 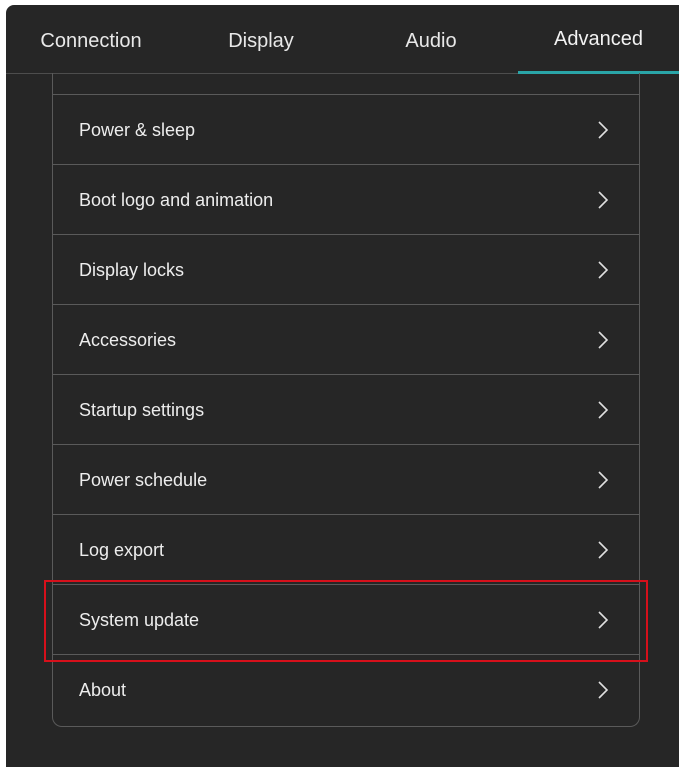 I want to click on menu-item-label: Power schedule, so click(x=143, y=480).